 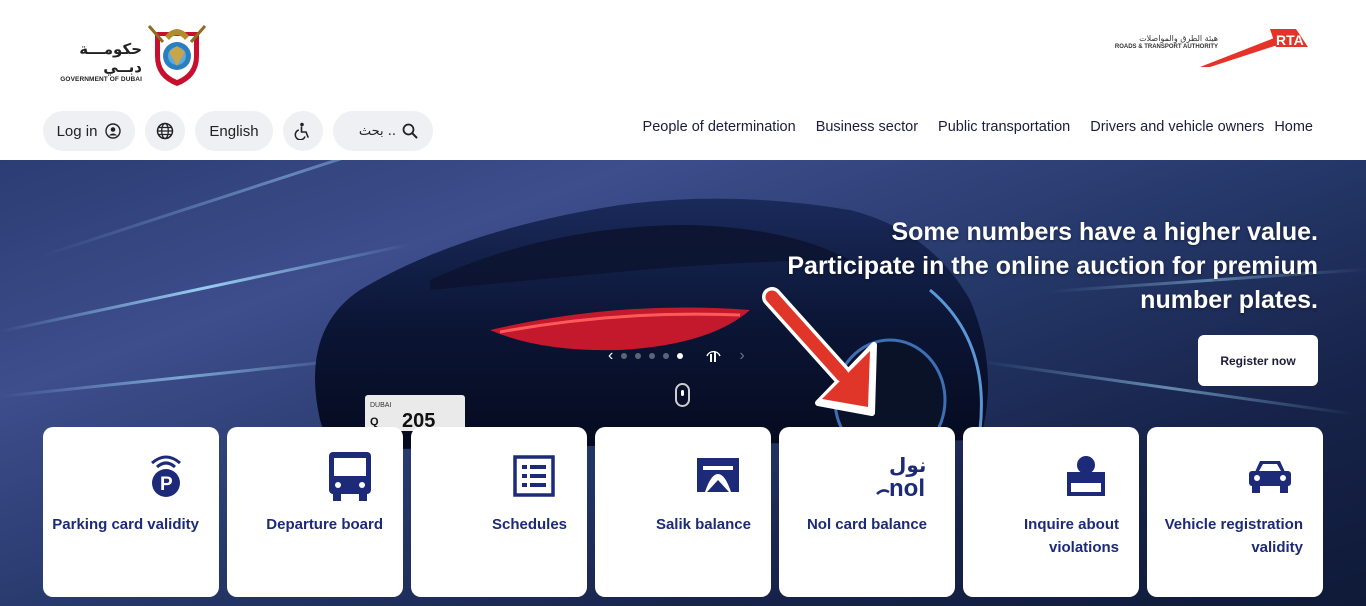 I want to click on accessibility-button, so click(x=303, y=131).